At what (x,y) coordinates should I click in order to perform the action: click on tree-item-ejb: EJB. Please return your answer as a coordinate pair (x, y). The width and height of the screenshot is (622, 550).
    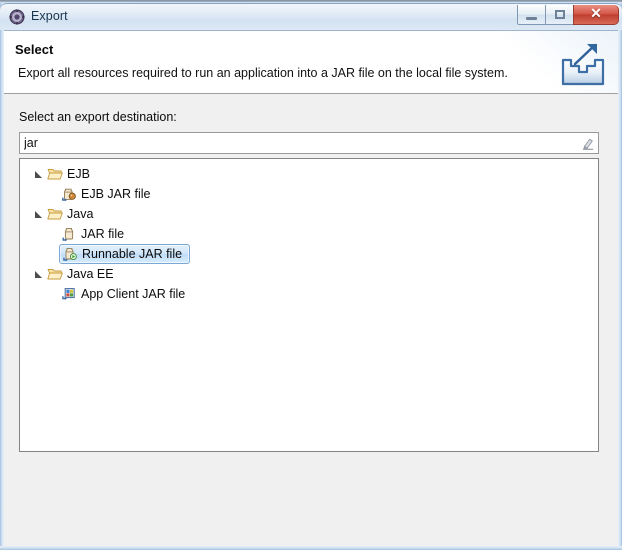
    Looking at the image, I should click on (309, 174).